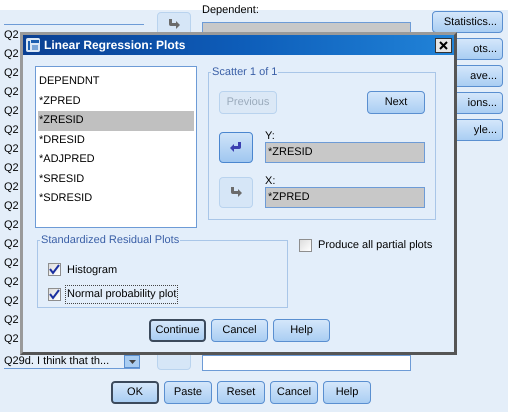 Image resolution: width=510 pixels, height=416 pixels. Describe the element at coordinates (92, 269) in the screenshot. I see `option-label: Histogram` at that location.